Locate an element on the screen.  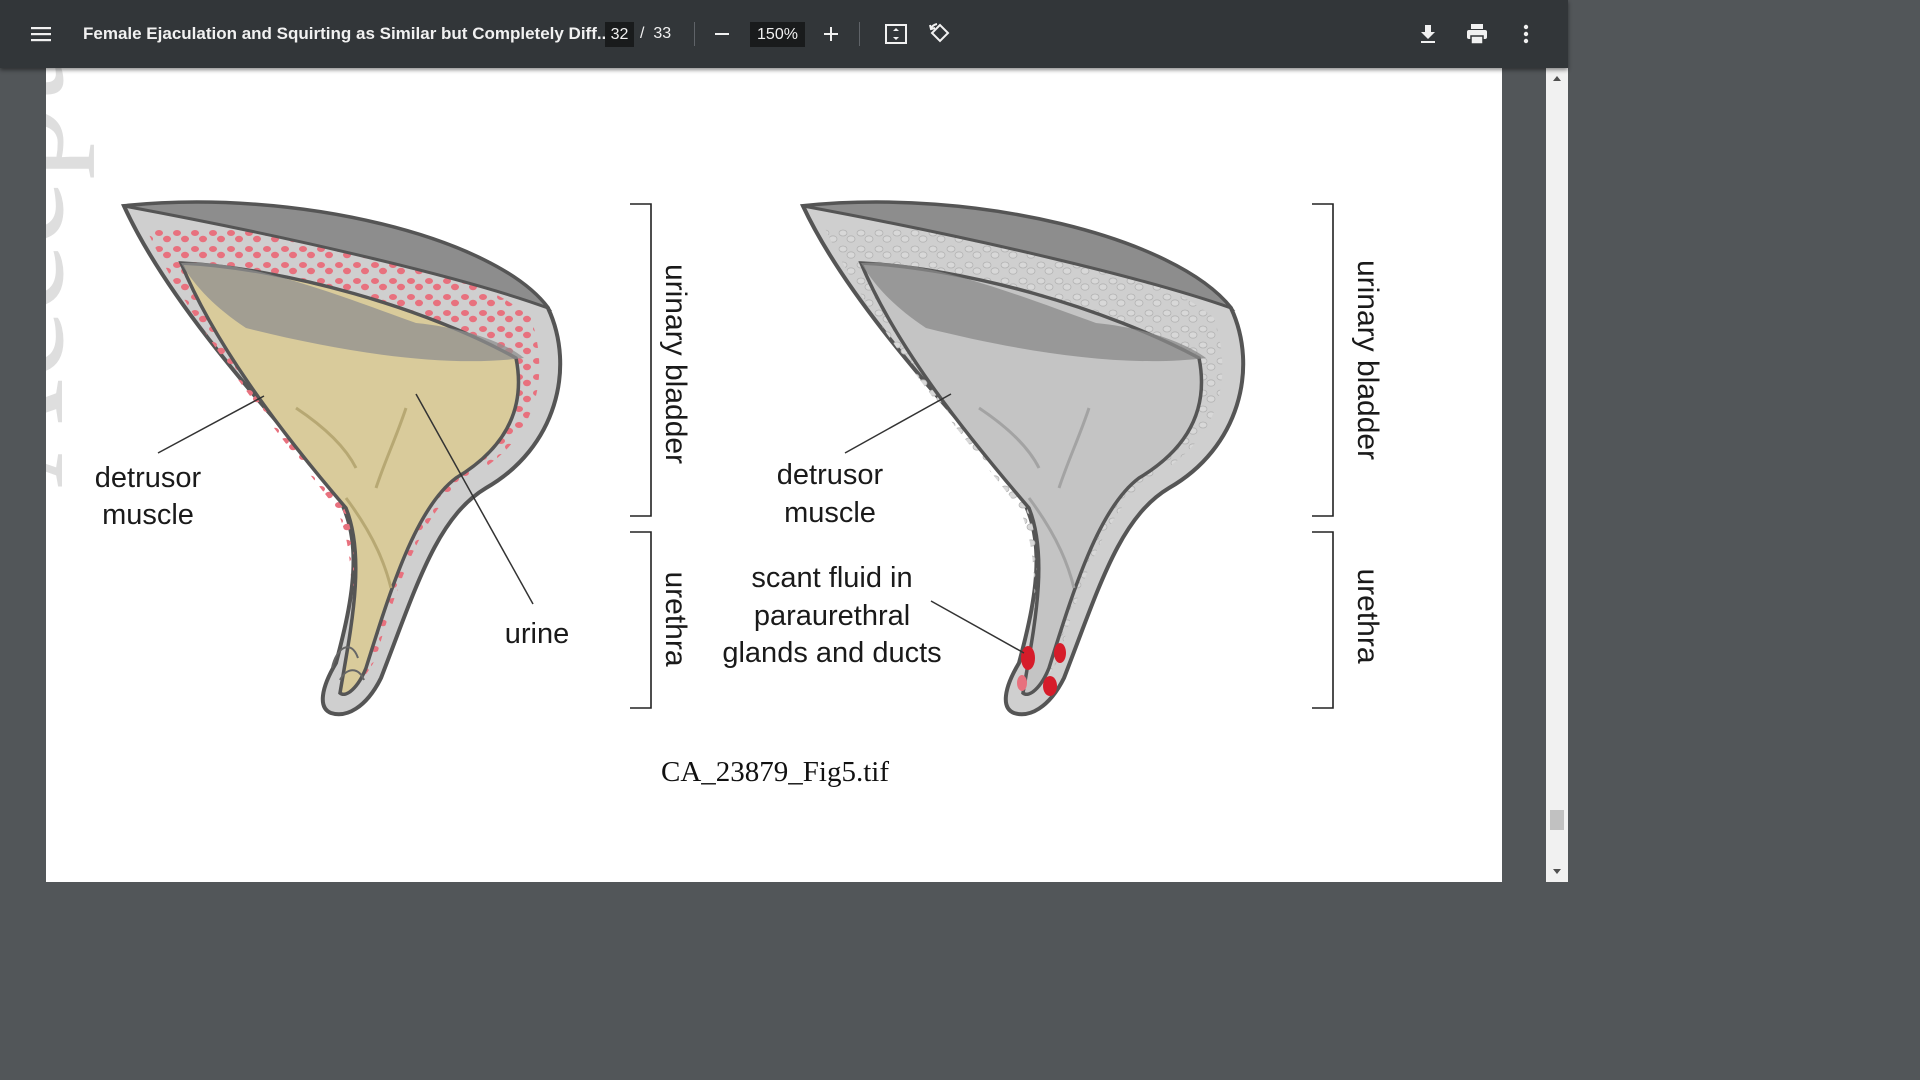
scroll-down-icon is located at coordinates (1557, 872).